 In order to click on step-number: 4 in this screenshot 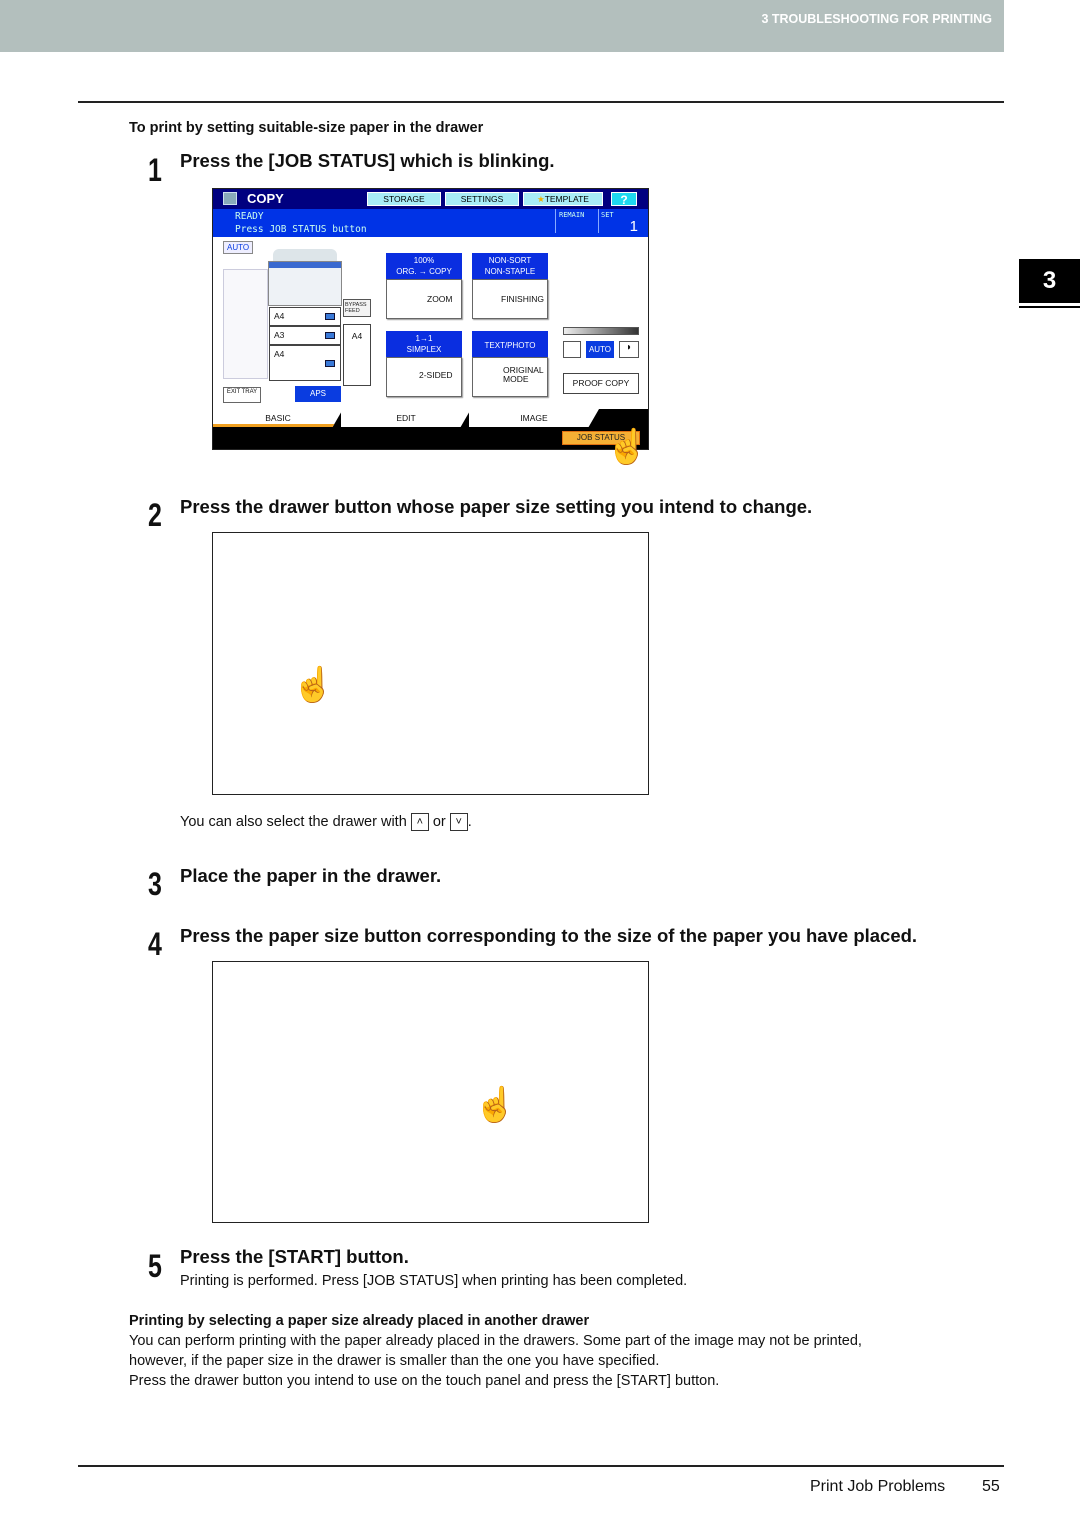, I will do `click(155, 944)`.